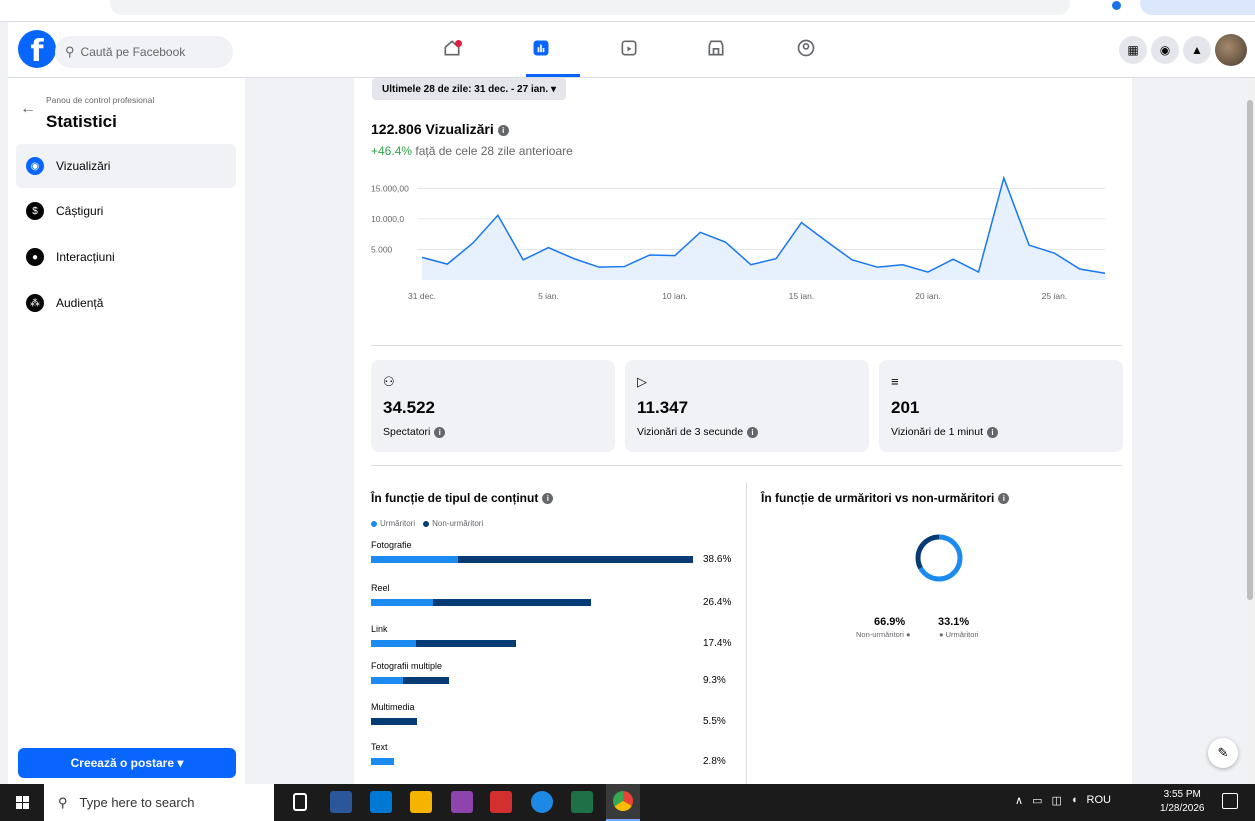  I want to click on facebook-logo-icon: f, so click(37, 49).